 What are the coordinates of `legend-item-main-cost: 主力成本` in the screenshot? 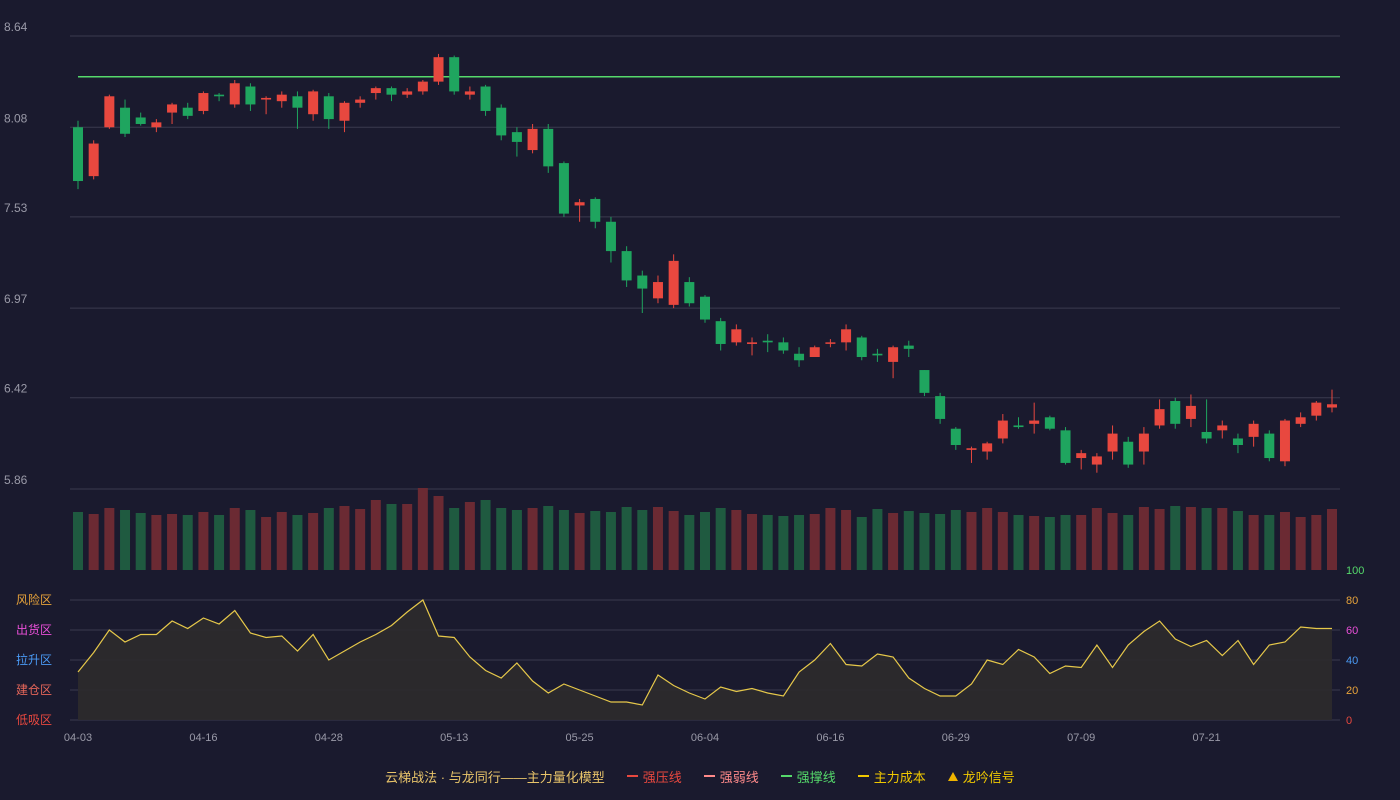 It's located at (891, 776).